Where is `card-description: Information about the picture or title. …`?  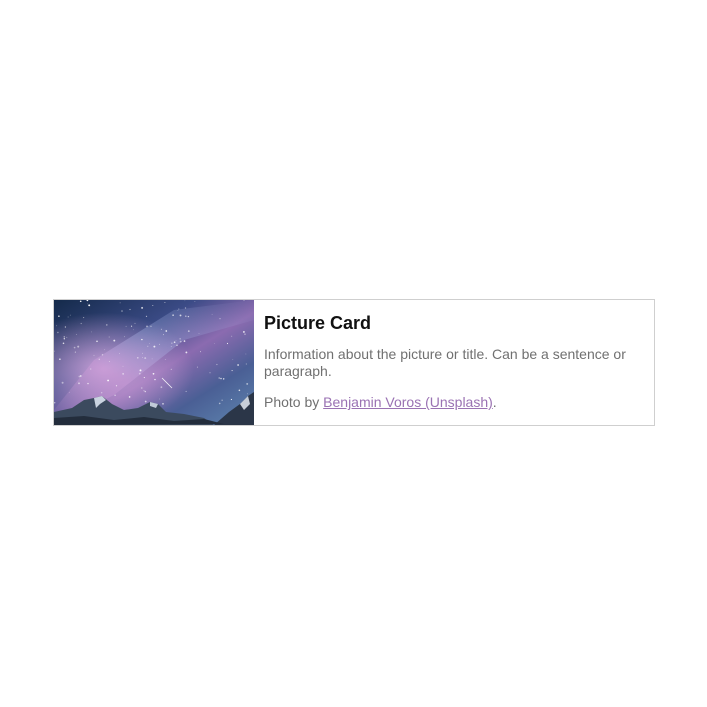
card-description: Information about the picture or title. … is located at coordinates (445, 362).